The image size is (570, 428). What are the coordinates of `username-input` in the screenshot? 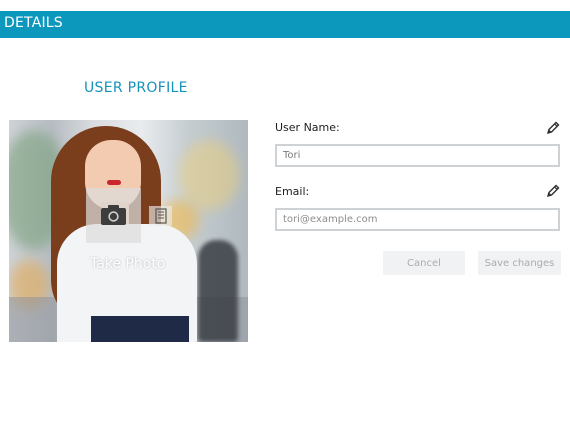 It's located at (417, 155).